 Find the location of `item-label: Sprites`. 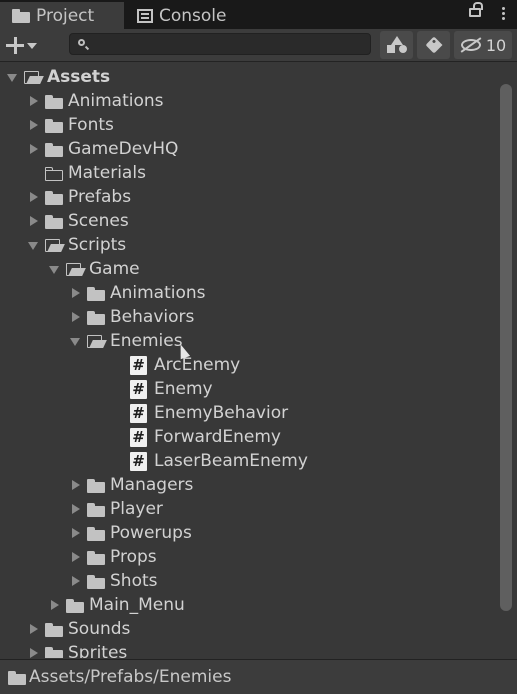

item-label: Sprites is located at coordinates (98, 650).